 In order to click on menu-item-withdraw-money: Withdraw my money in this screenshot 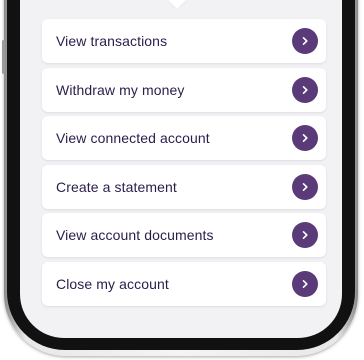, I will do `click(184, 89)`.